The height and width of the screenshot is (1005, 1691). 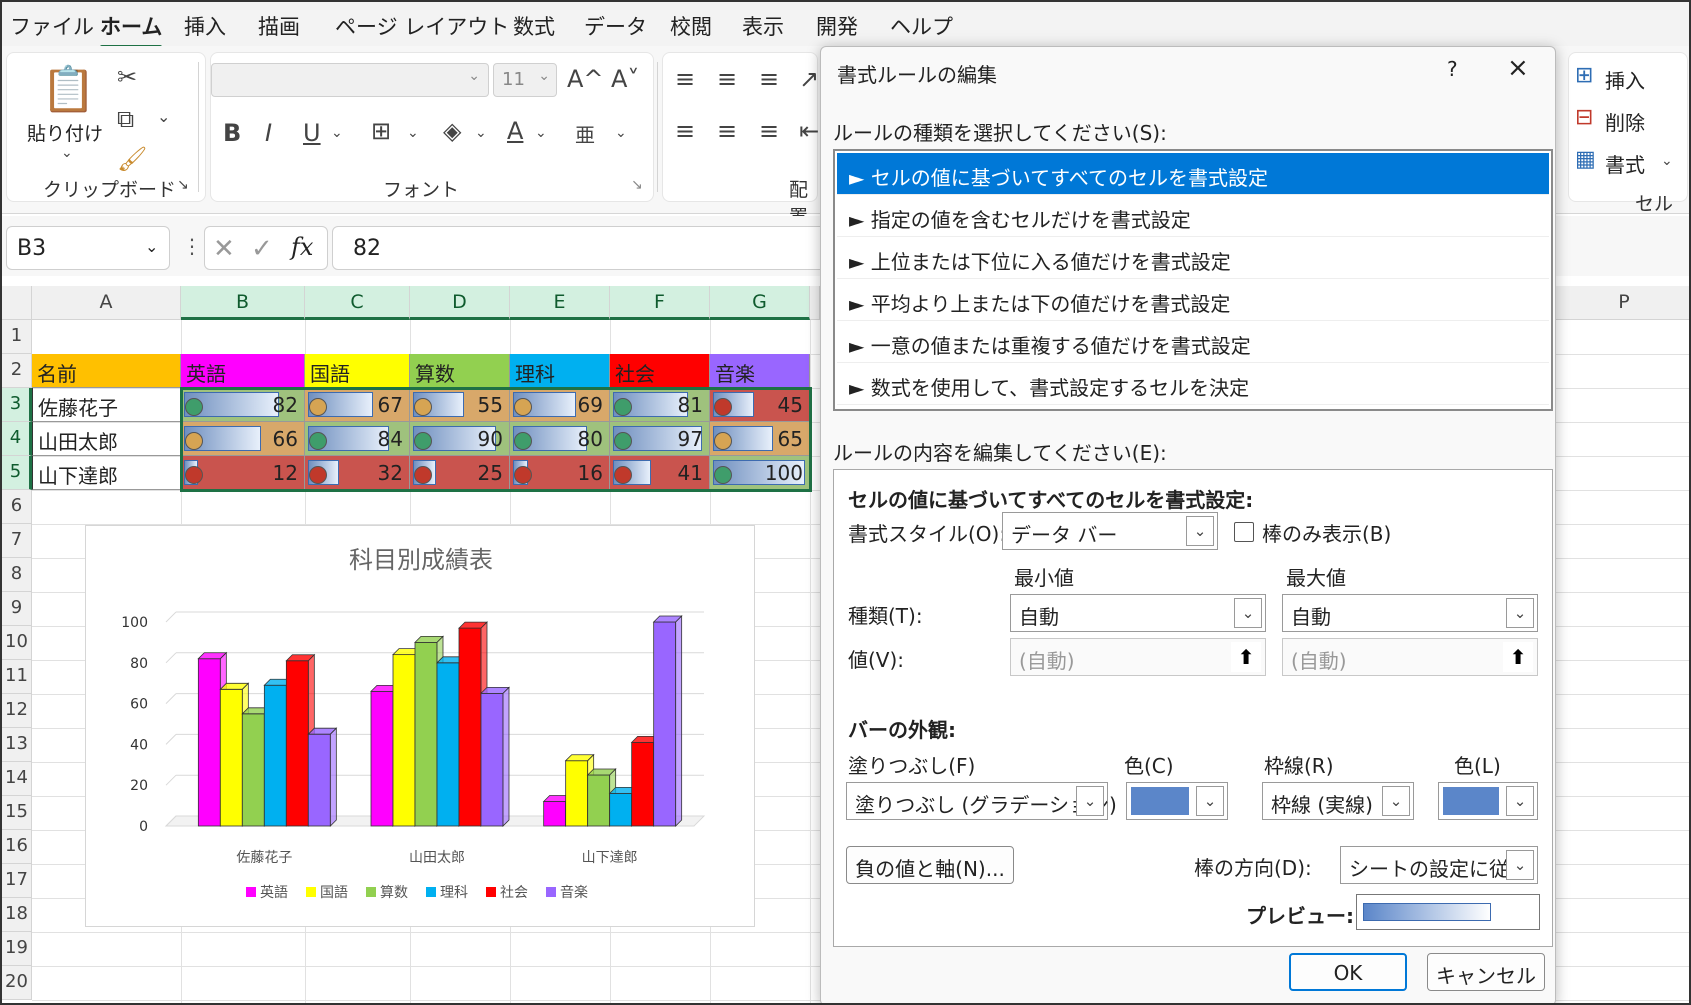 I want to click on column-header-d: D, so click(x=460, y=303).